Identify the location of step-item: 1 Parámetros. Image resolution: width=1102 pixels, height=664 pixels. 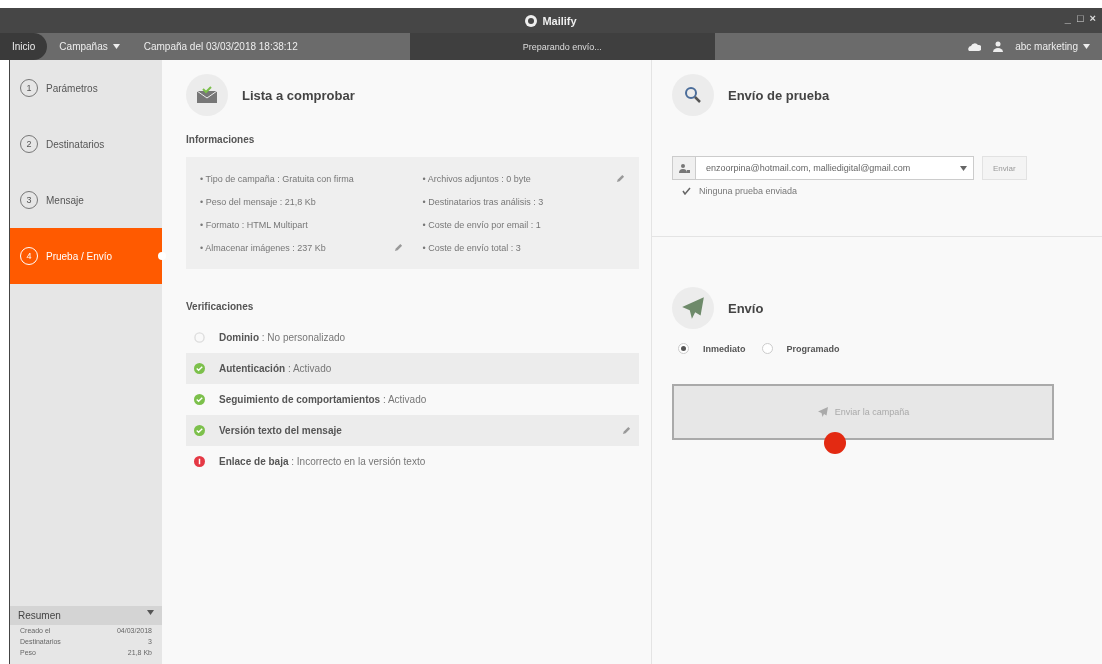
(86, 88).